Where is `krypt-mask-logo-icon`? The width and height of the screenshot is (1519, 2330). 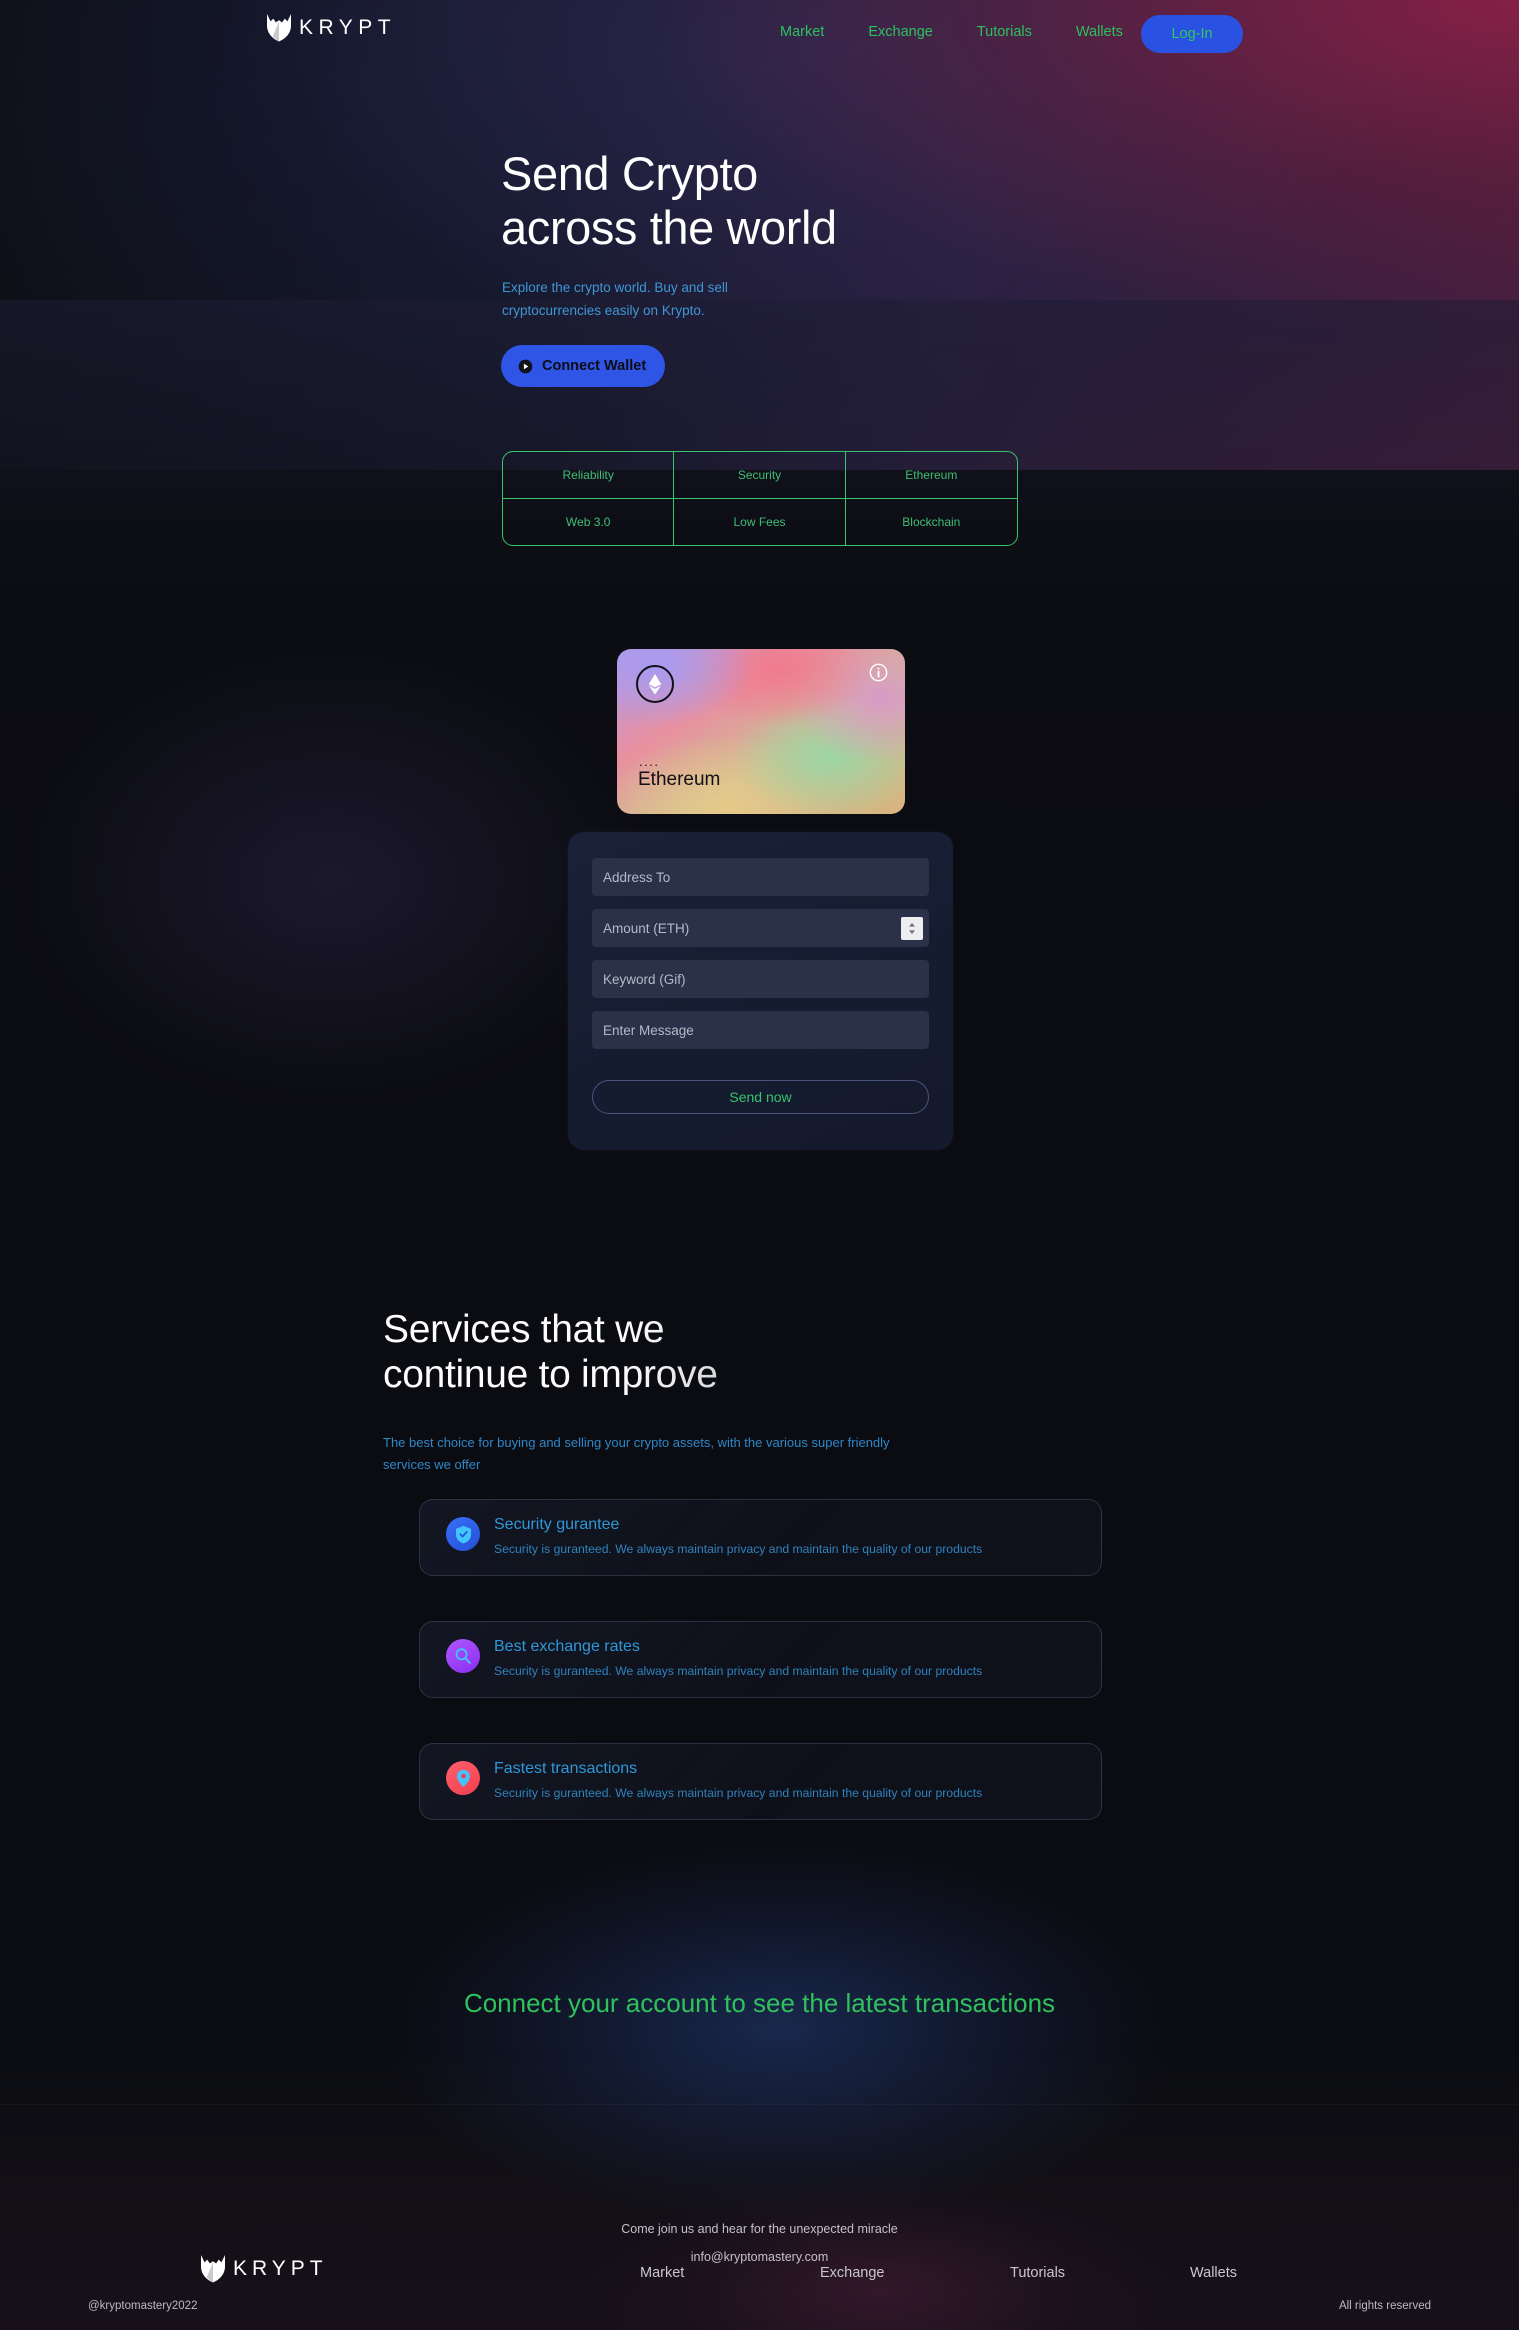
krypt-mask-logo-icon is located at coordinates (279, 28).